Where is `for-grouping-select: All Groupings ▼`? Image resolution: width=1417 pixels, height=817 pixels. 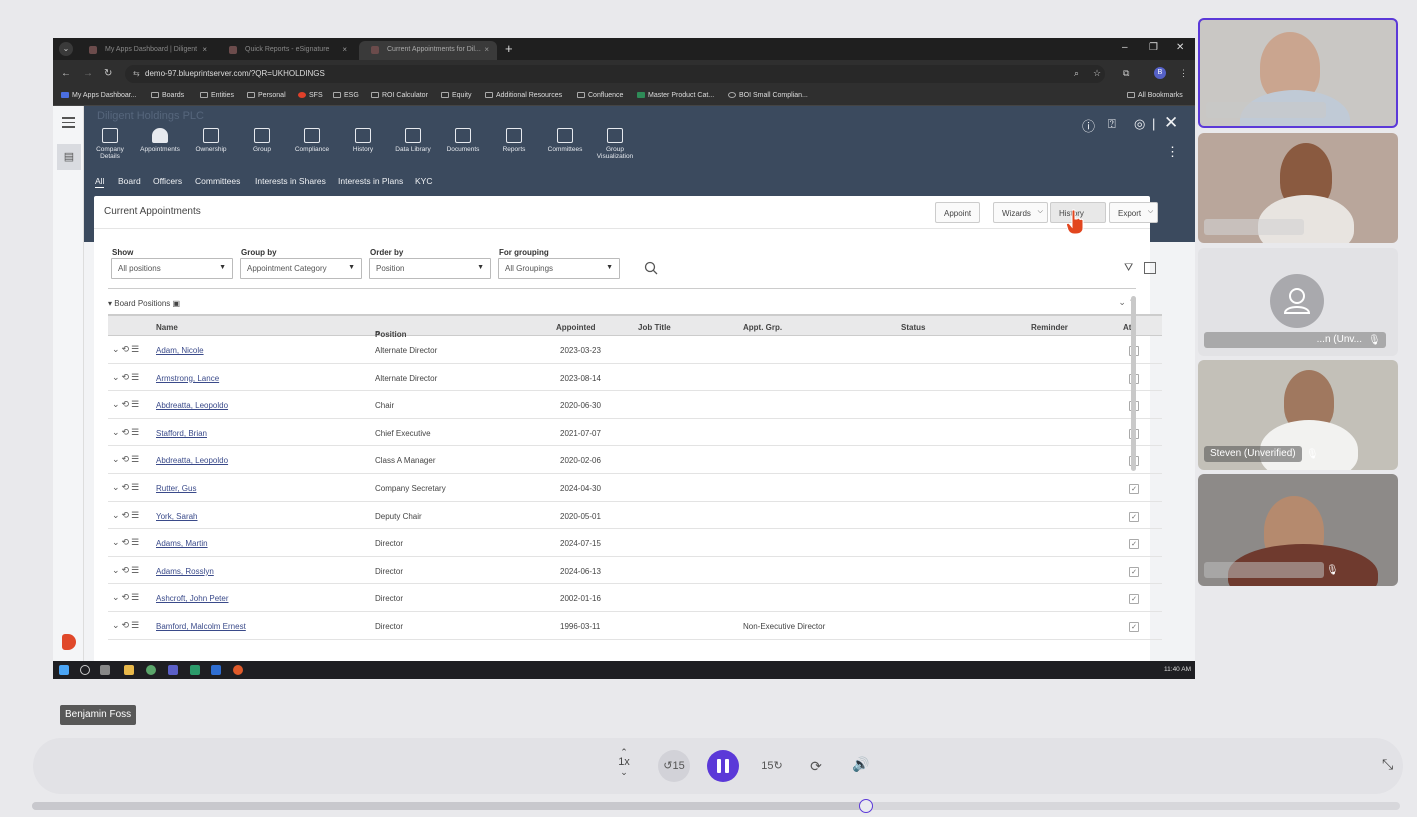
for-grouping-select: All Groupings ▼ is located at coordinates (559, 268).